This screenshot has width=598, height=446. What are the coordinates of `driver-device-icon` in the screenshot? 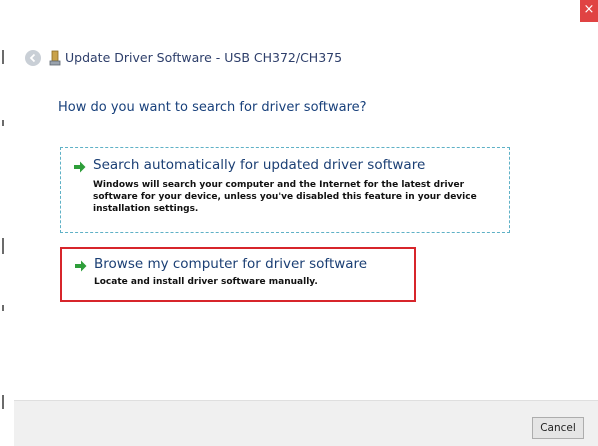 It's located at (55, 58).